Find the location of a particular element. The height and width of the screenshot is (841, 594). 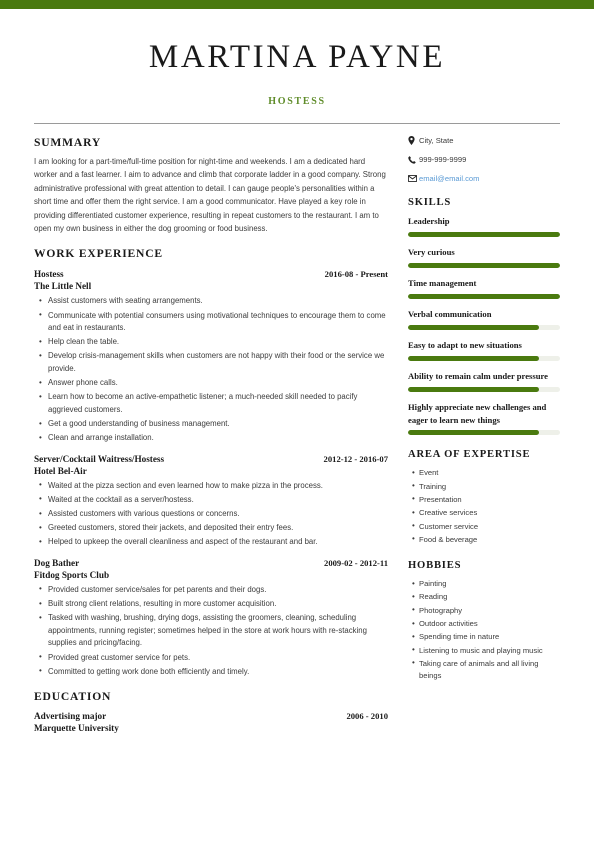

list-item: Reading is located at coordinates (486, 597).